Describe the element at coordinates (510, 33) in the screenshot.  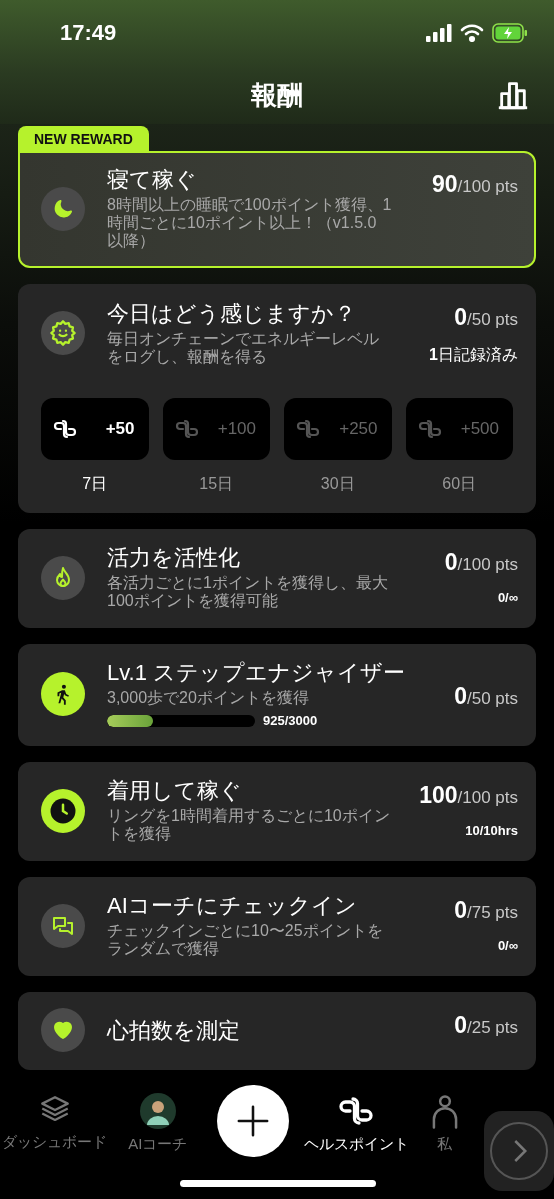
I see `battery-charging-icon` at that location.